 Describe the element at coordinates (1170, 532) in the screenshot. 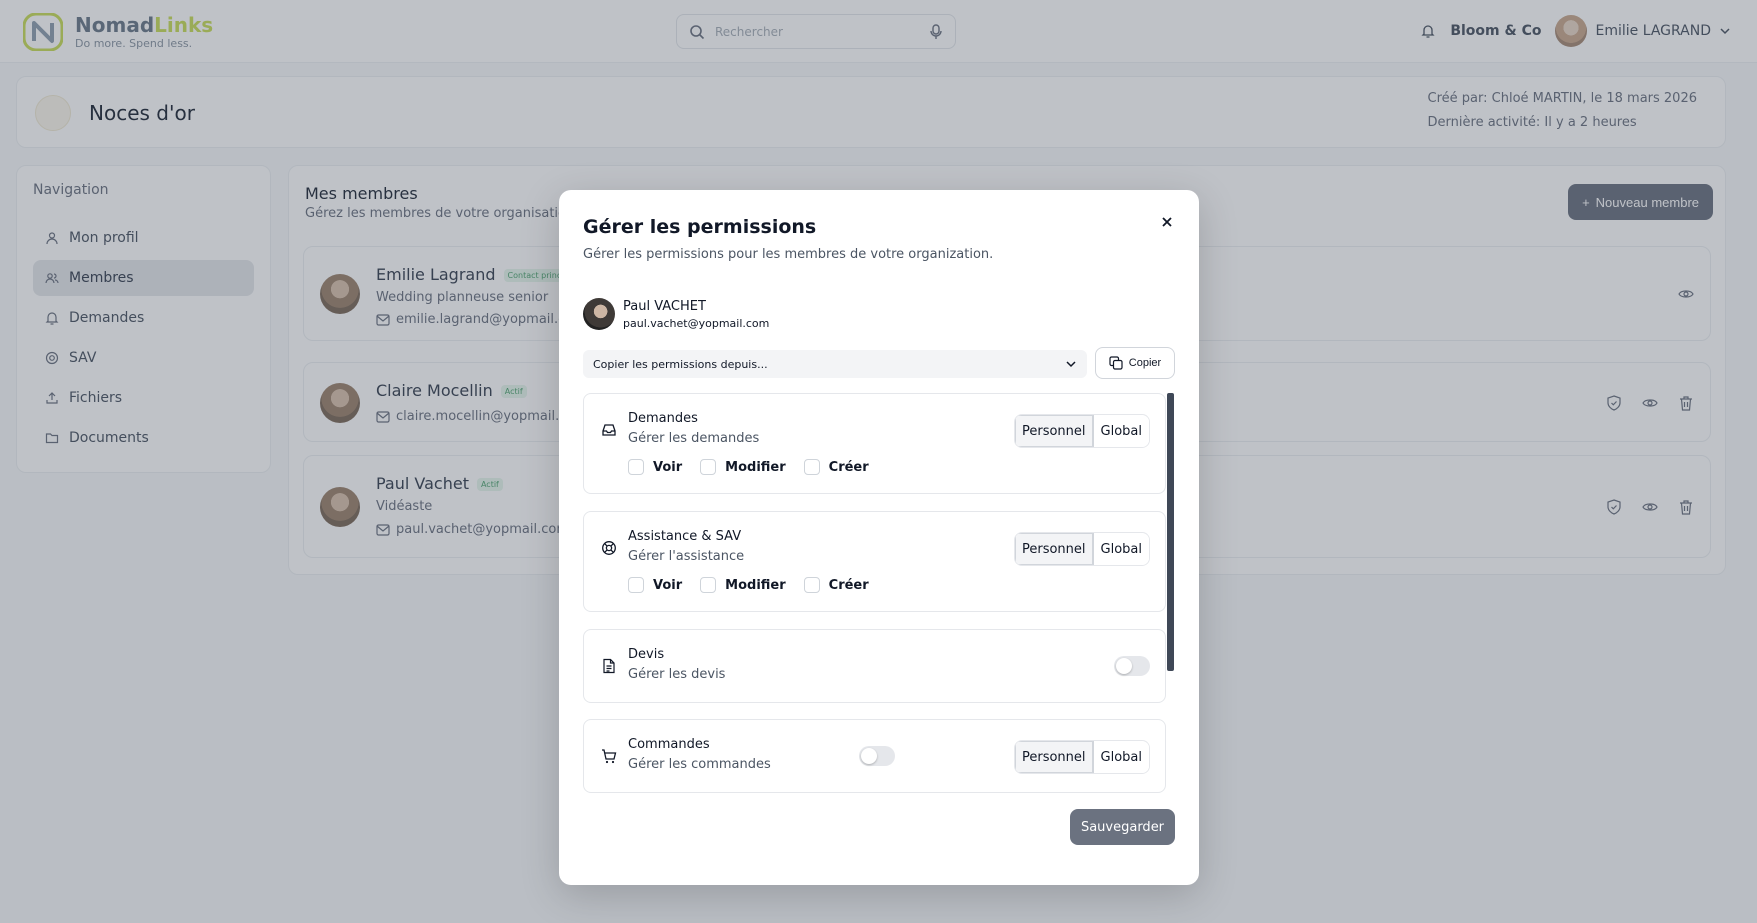

I see `scrollbar` at that location.